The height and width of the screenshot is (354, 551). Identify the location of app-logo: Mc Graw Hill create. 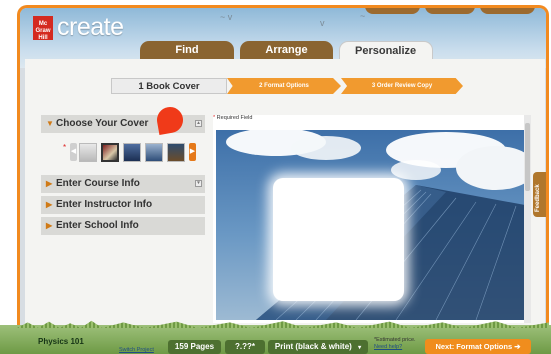
(78, 27).